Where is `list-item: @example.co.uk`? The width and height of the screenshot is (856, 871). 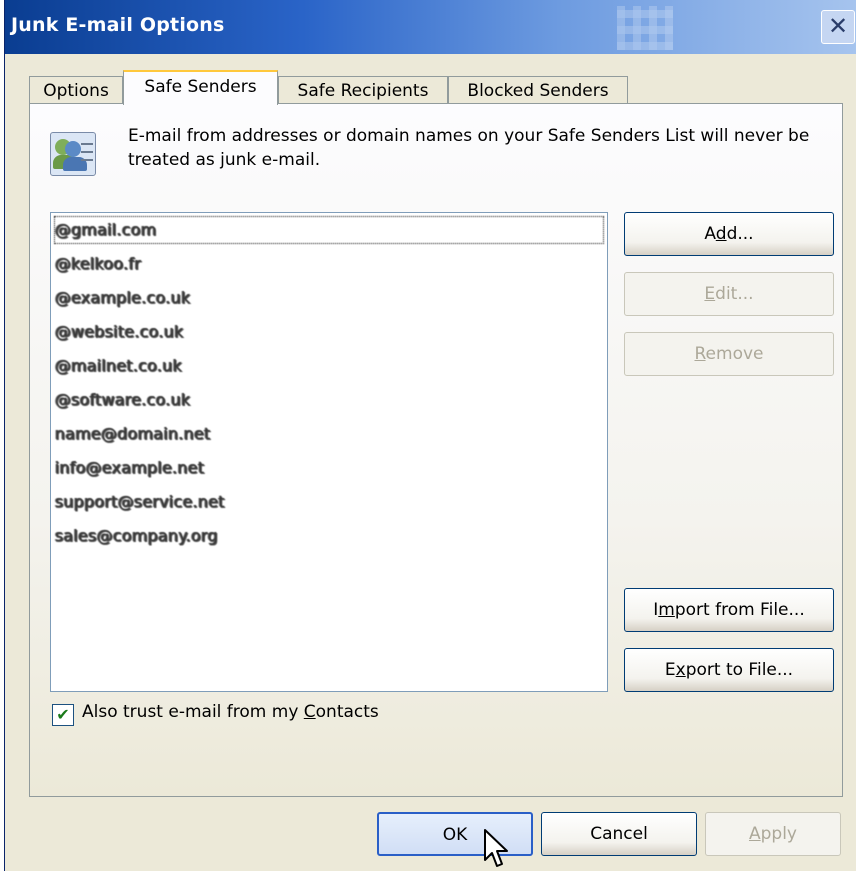
list-item: @example.co.uk is located at coordinates (123, 298).